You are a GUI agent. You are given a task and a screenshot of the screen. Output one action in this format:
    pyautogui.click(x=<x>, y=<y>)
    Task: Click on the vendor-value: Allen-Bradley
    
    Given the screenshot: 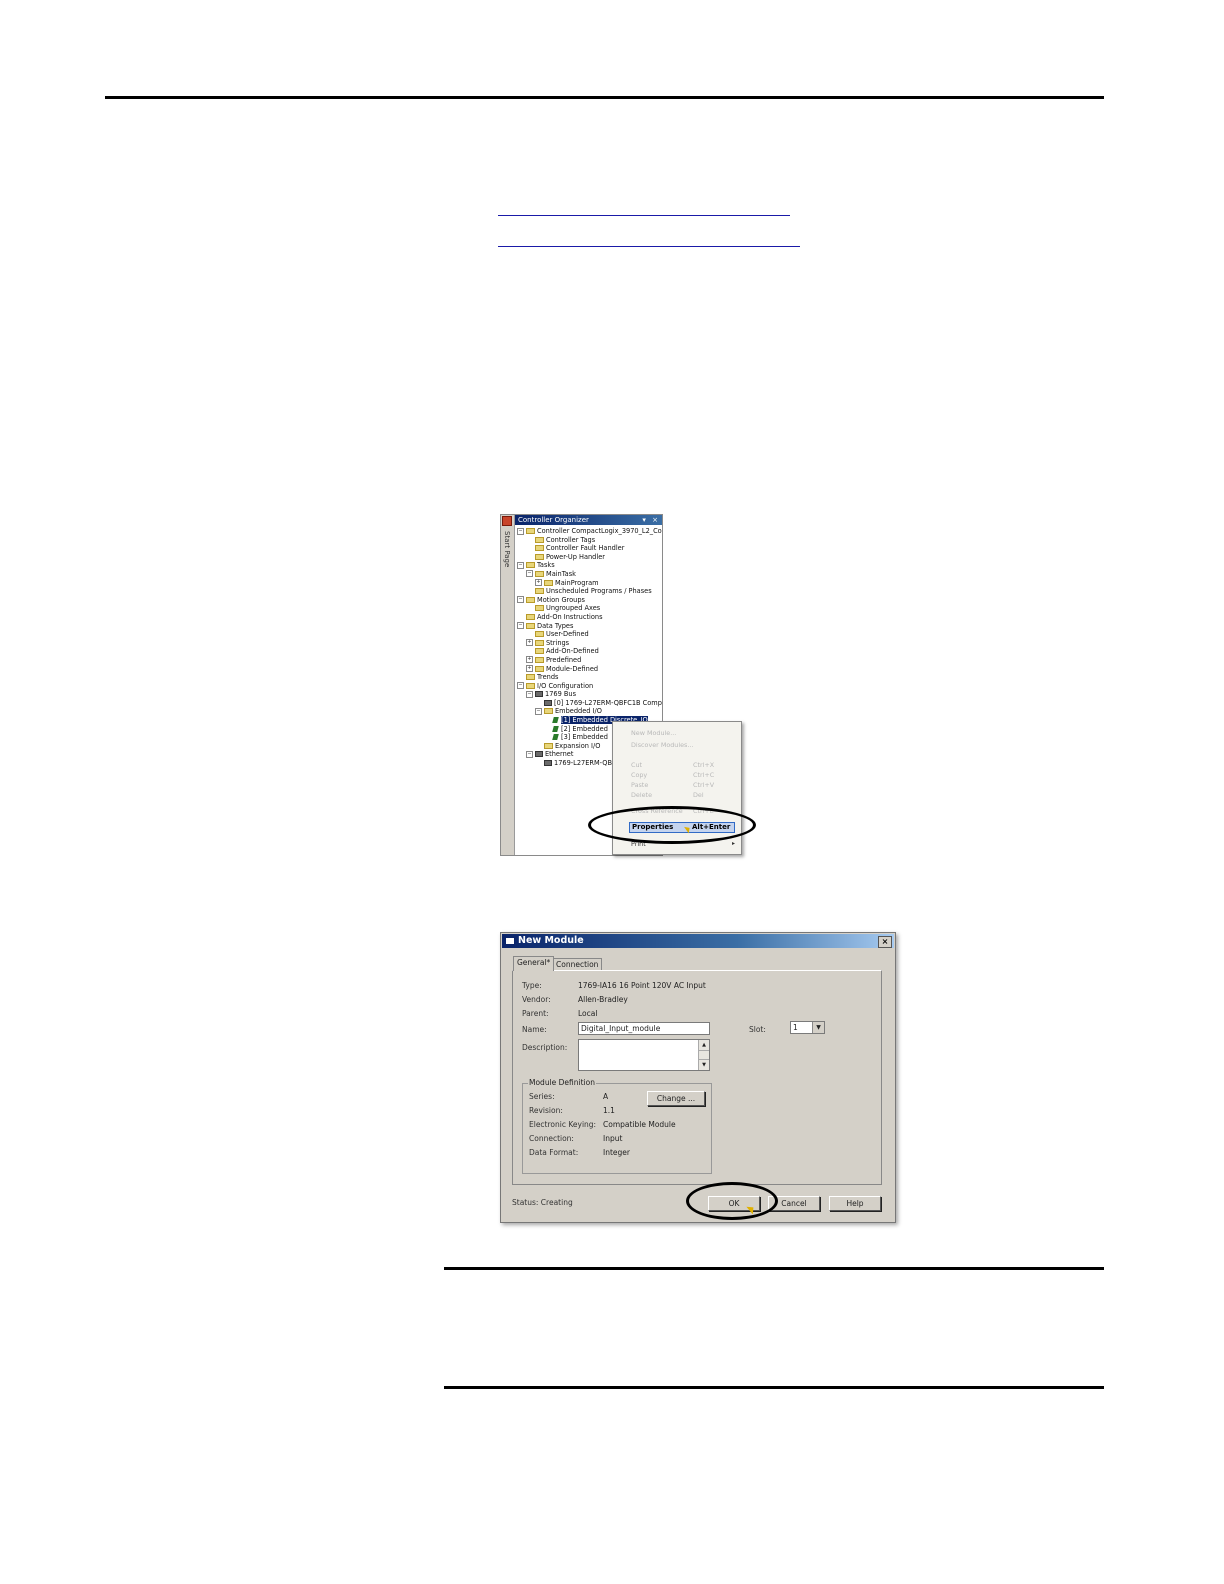 What is the action you would take?
    pyautogui.click(x=603, y=999)
    